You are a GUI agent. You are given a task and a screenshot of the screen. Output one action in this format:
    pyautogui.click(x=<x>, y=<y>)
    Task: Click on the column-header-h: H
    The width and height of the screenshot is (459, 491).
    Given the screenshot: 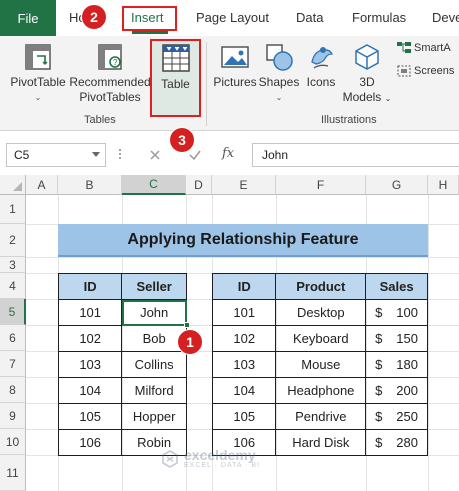 What is the action you would take?
    pyautogui.click(x=443, y=185)
    